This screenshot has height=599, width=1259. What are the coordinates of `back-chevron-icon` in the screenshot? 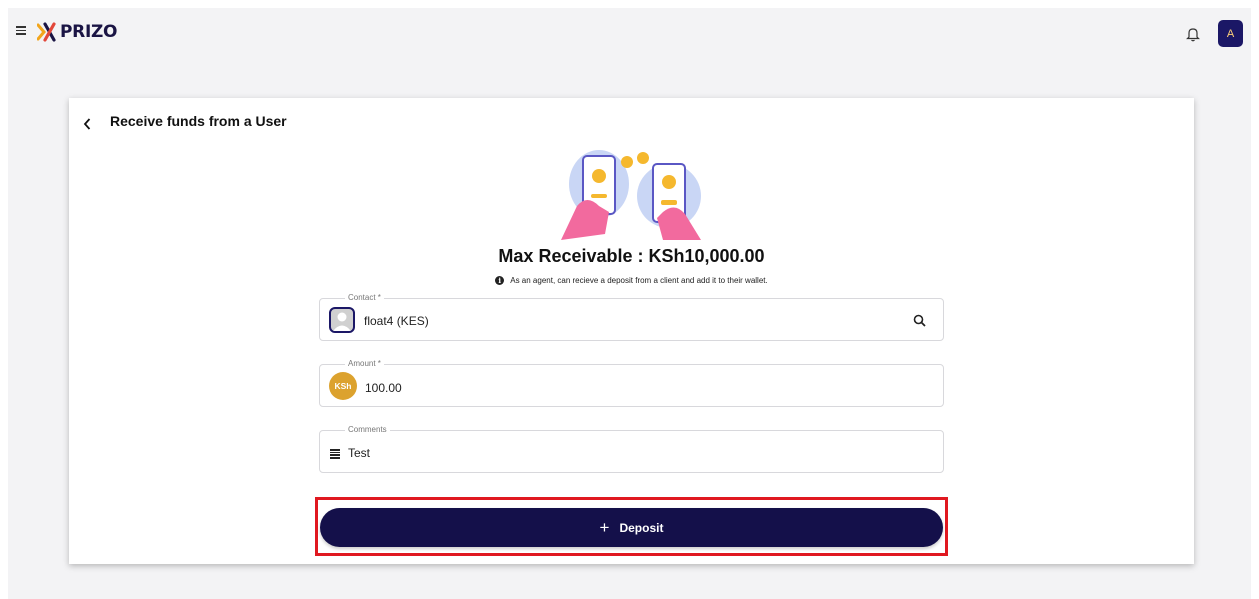 It's located at (87, 124).